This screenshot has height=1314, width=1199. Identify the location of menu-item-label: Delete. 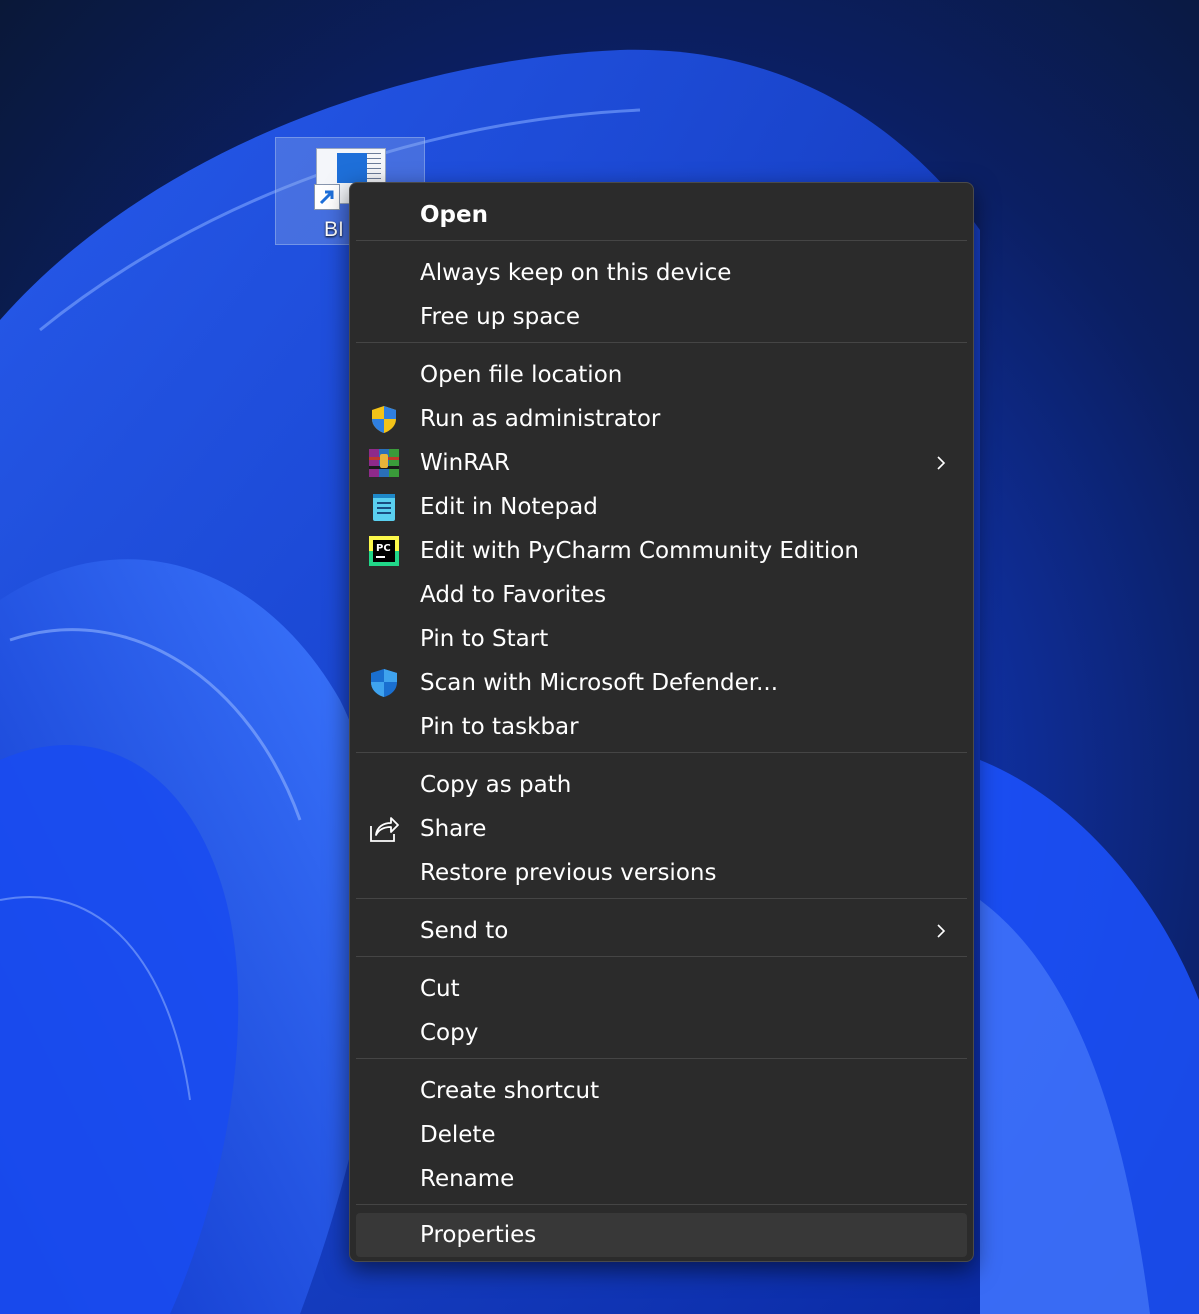
(458, 1135).